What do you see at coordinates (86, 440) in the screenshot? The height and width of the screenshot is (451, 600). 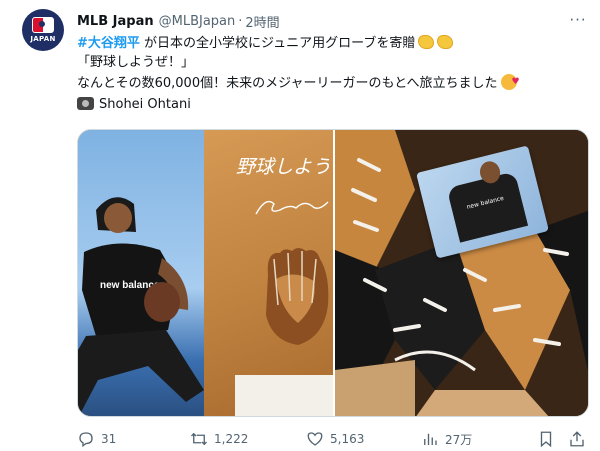 I see `reply-icon` at bounding box center [86, 440].